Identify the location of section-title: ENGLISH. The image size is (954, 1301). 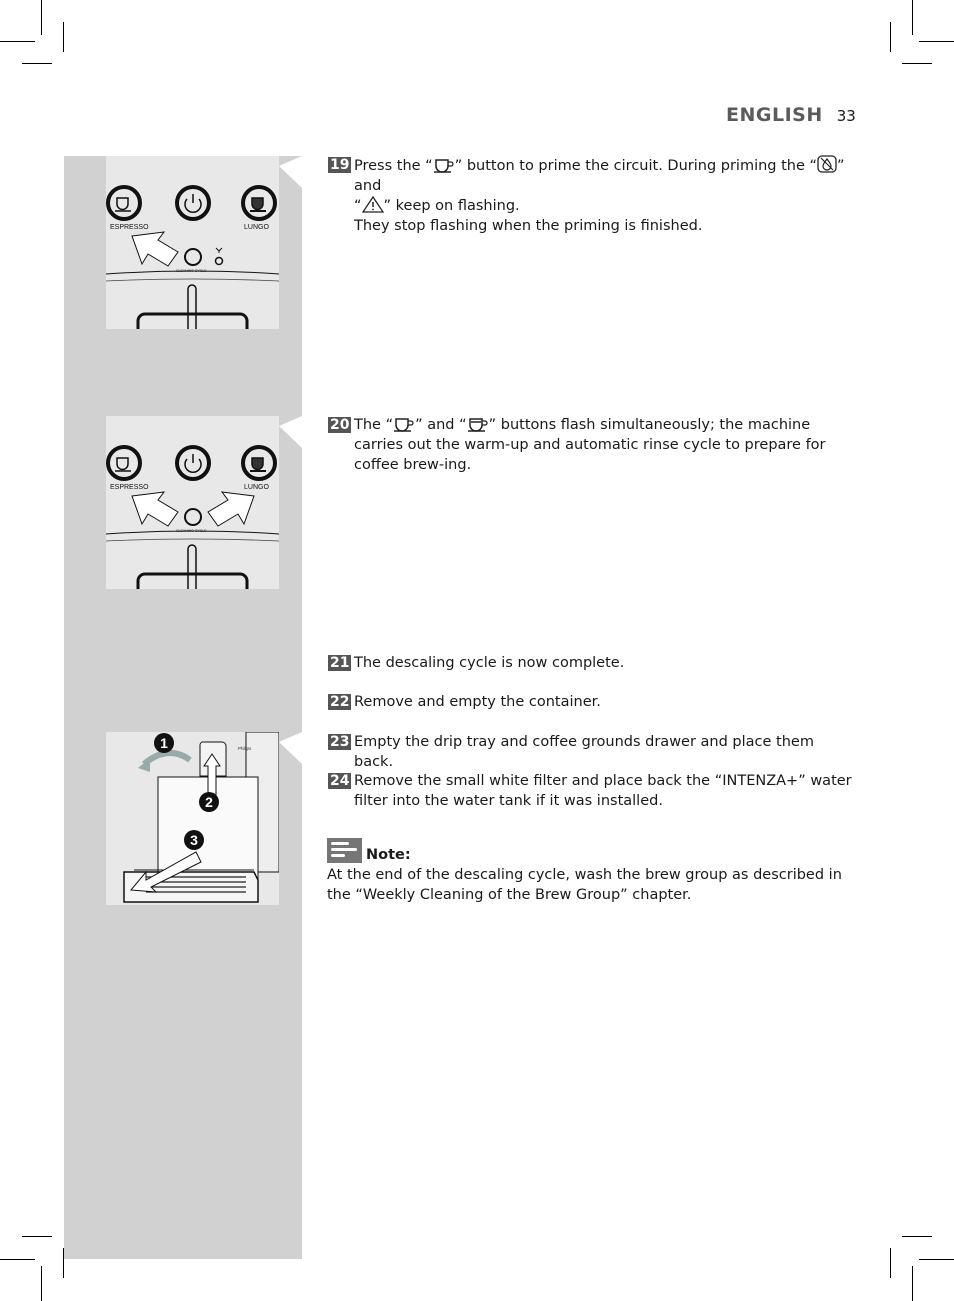
(774, 115).